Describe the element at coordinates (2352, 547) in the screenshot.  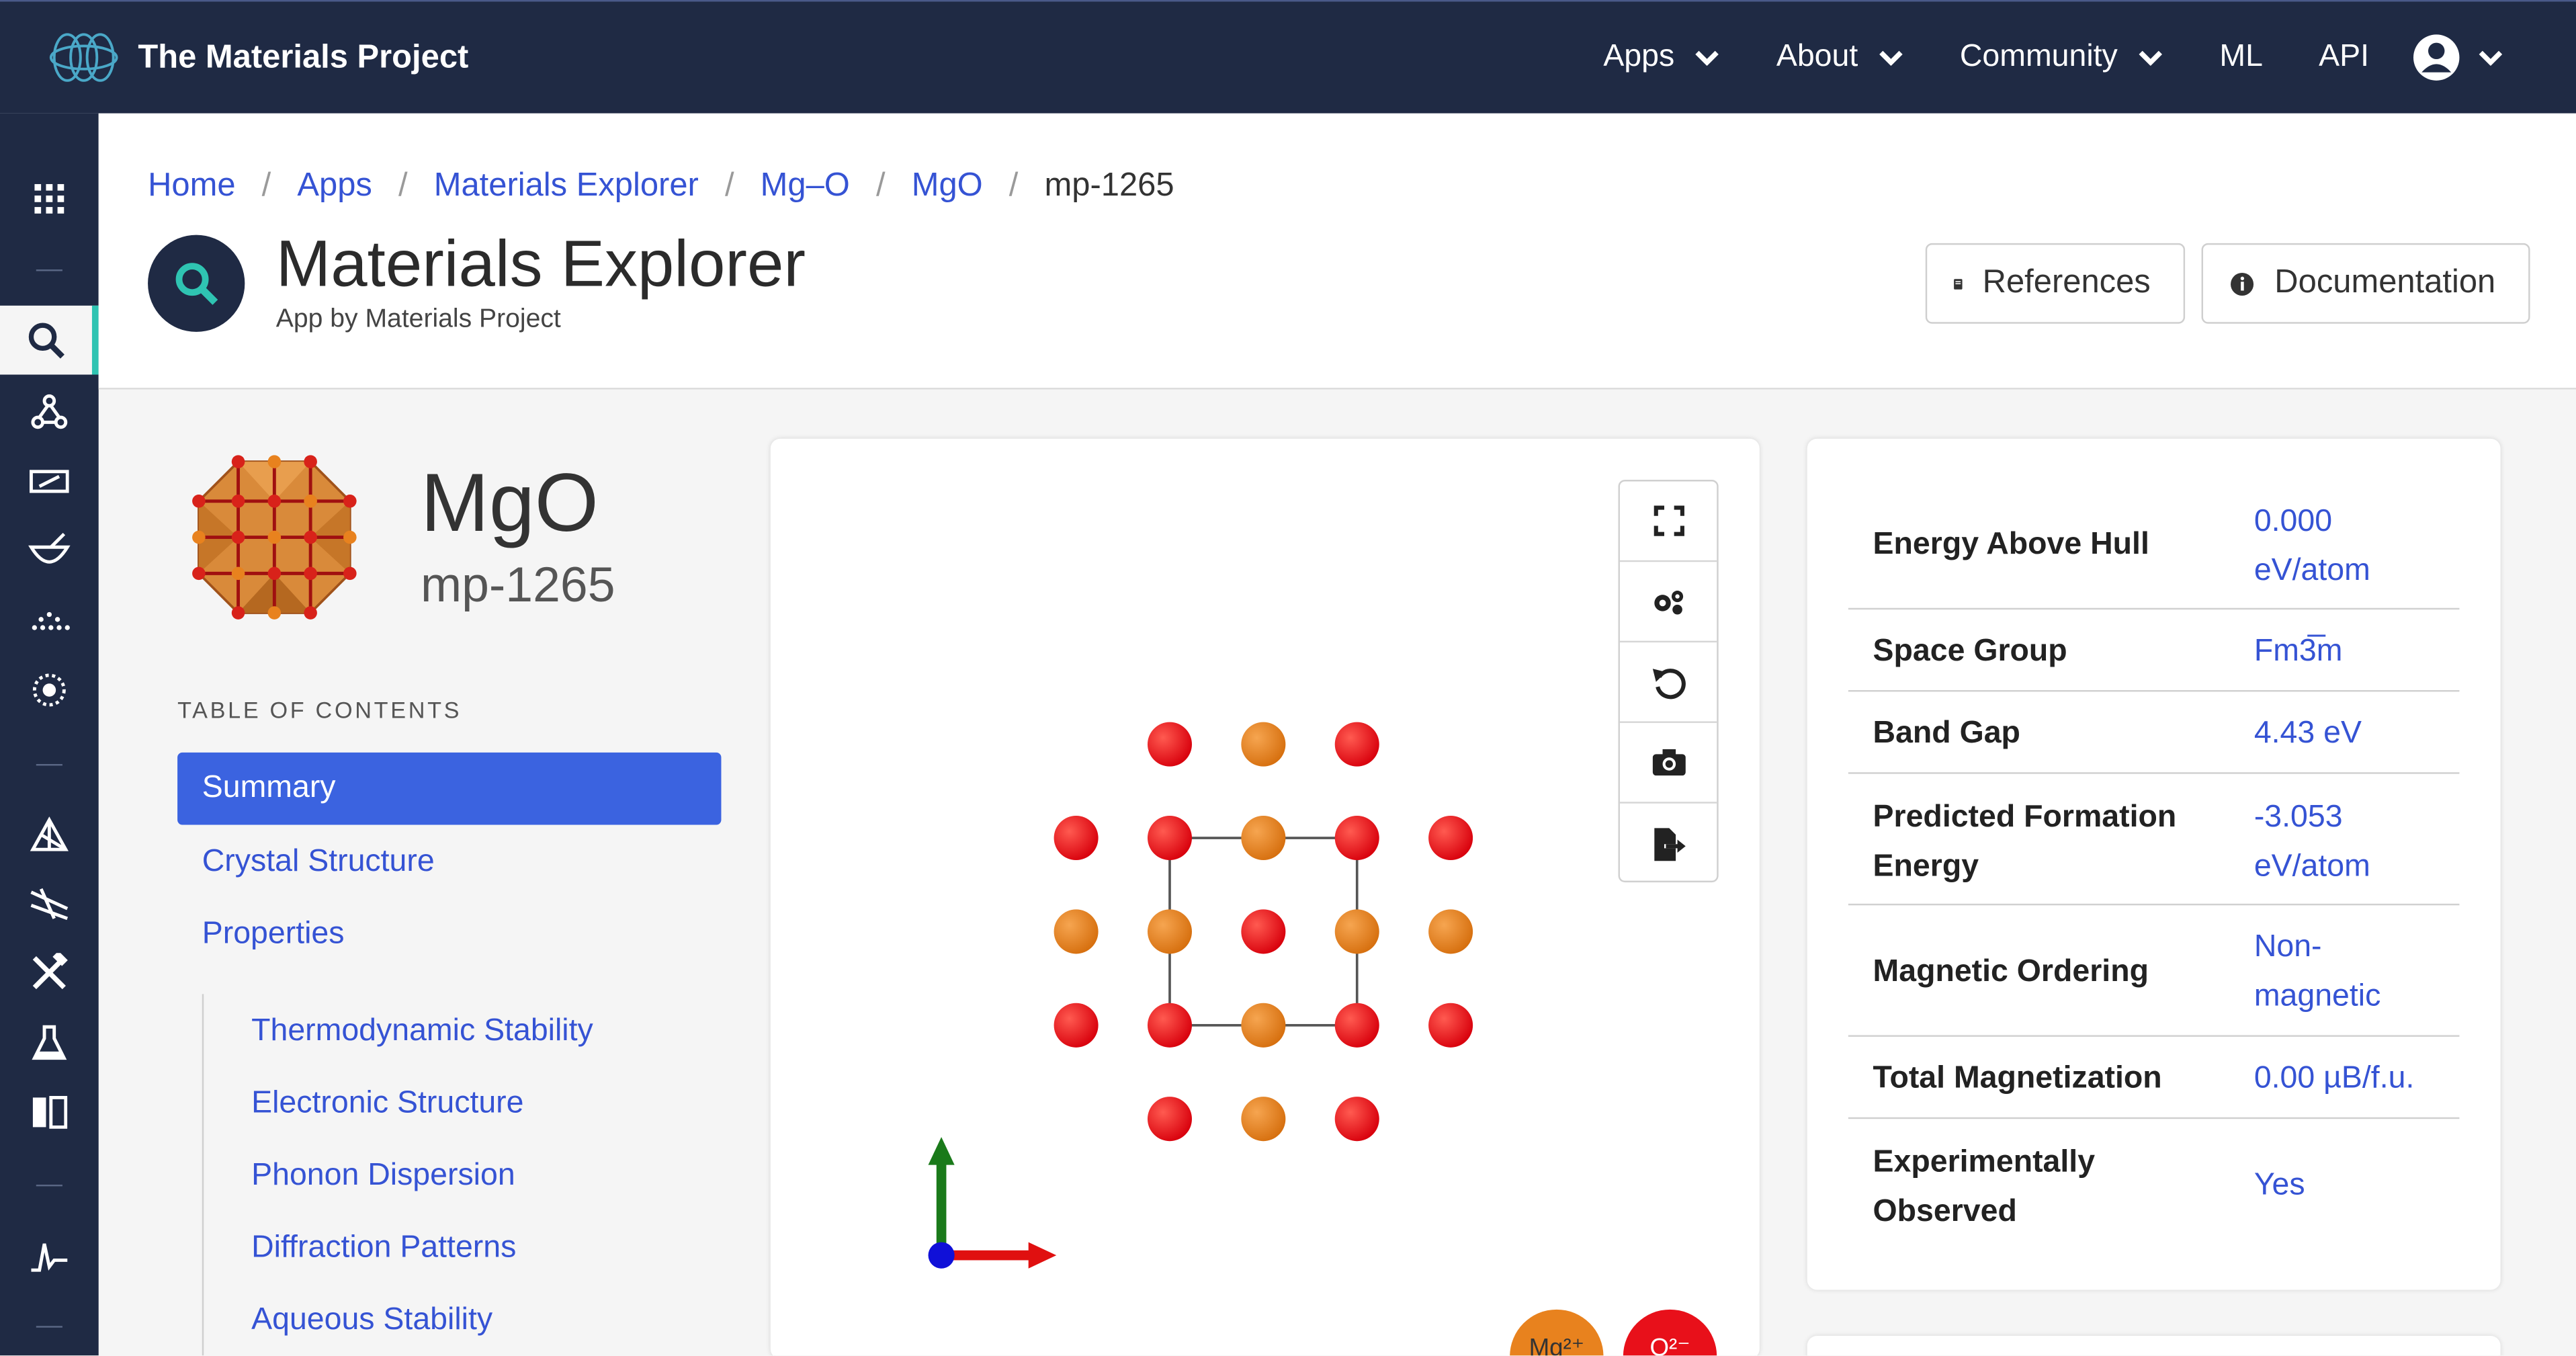
I see `property-value: 0.000 eV/atom` at that location.